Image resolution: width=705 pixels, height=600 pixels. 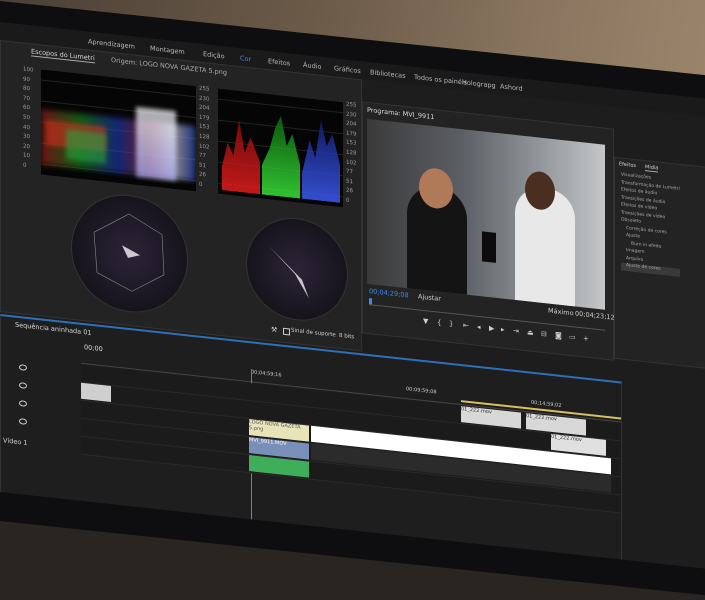 I want to click on play-icon: ▶, so click(x=491, y=328).